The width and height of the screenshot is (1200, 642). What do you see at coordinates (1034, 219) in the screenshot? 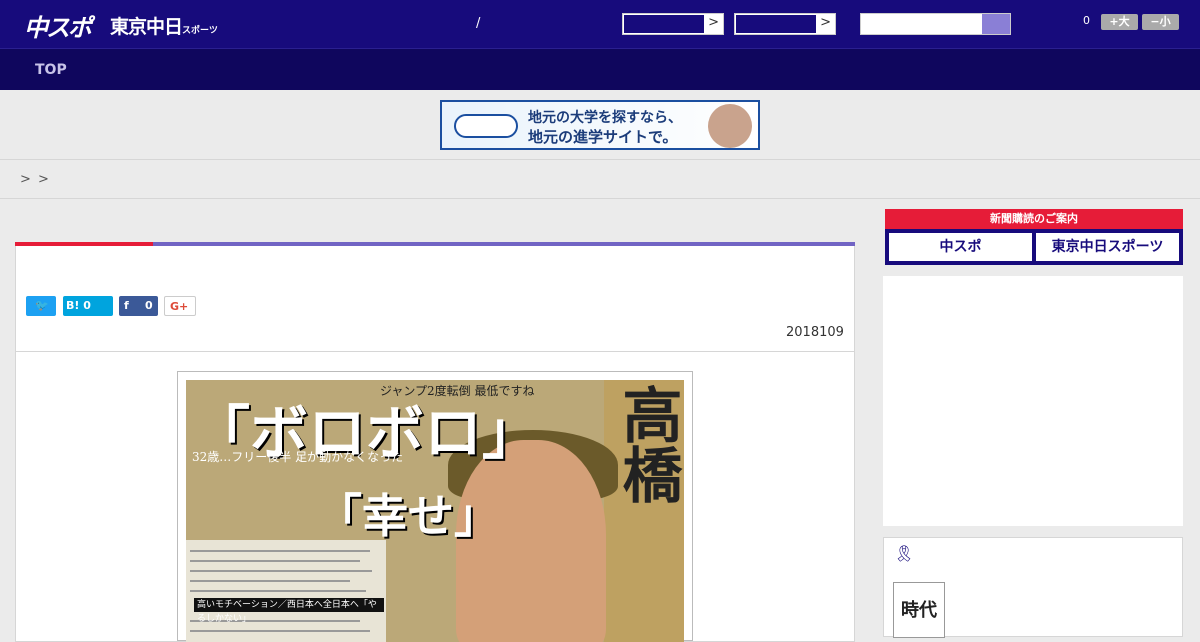
I see `subscription-header: 新聞購読のご案内` at bounding box center [1034, 219].